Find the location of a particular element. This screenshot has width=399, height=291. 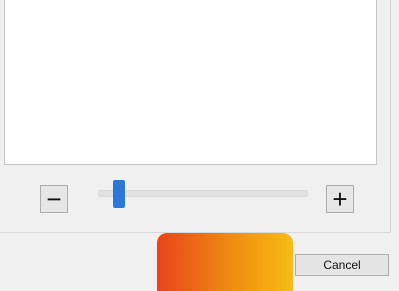

create-button: Create is located at coordinates (226, 265).